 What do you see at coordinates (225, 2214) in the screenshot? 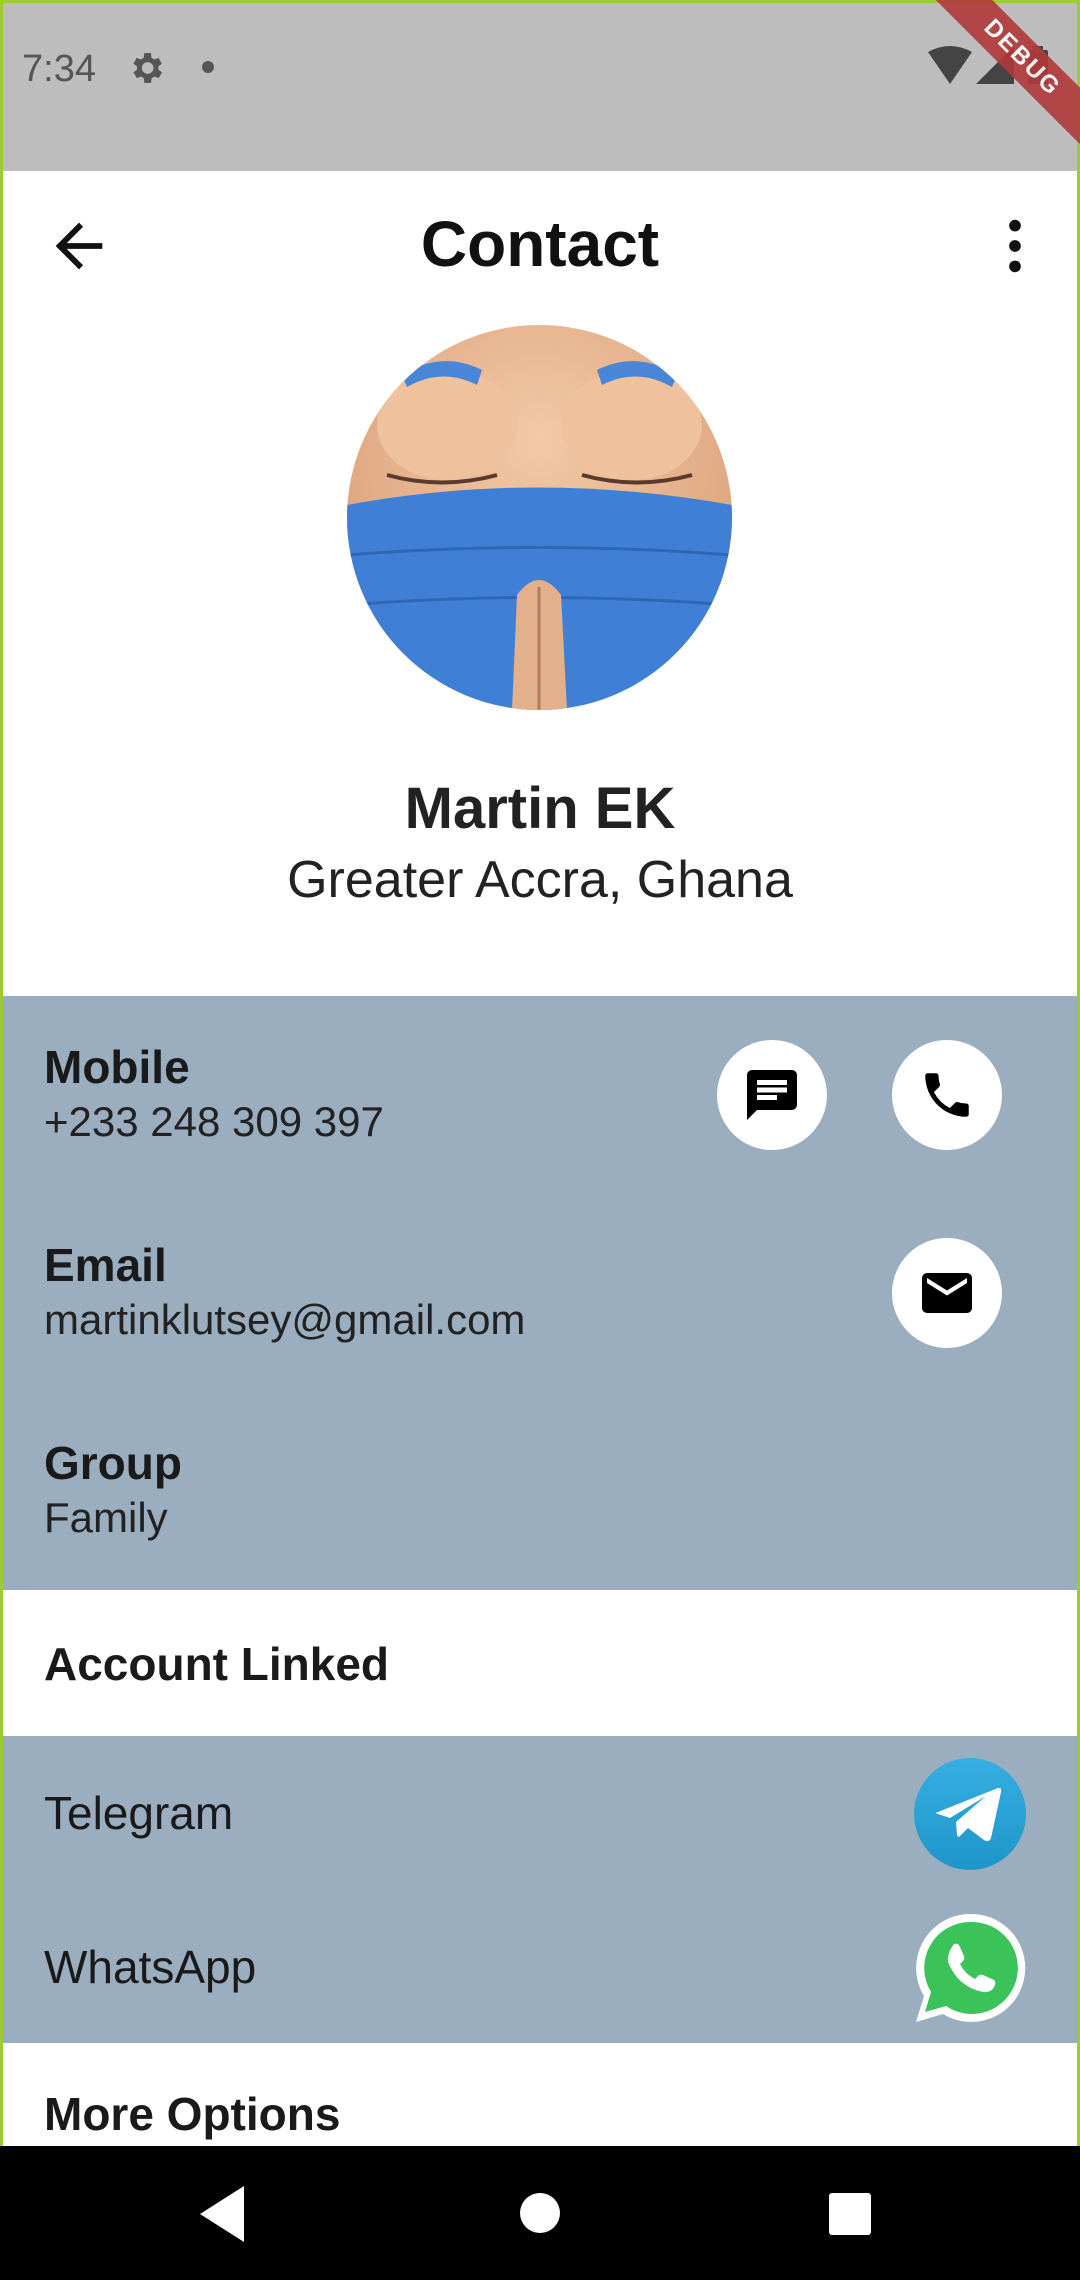
I see `nav-back-icon` at bounding box center [225, 2214].